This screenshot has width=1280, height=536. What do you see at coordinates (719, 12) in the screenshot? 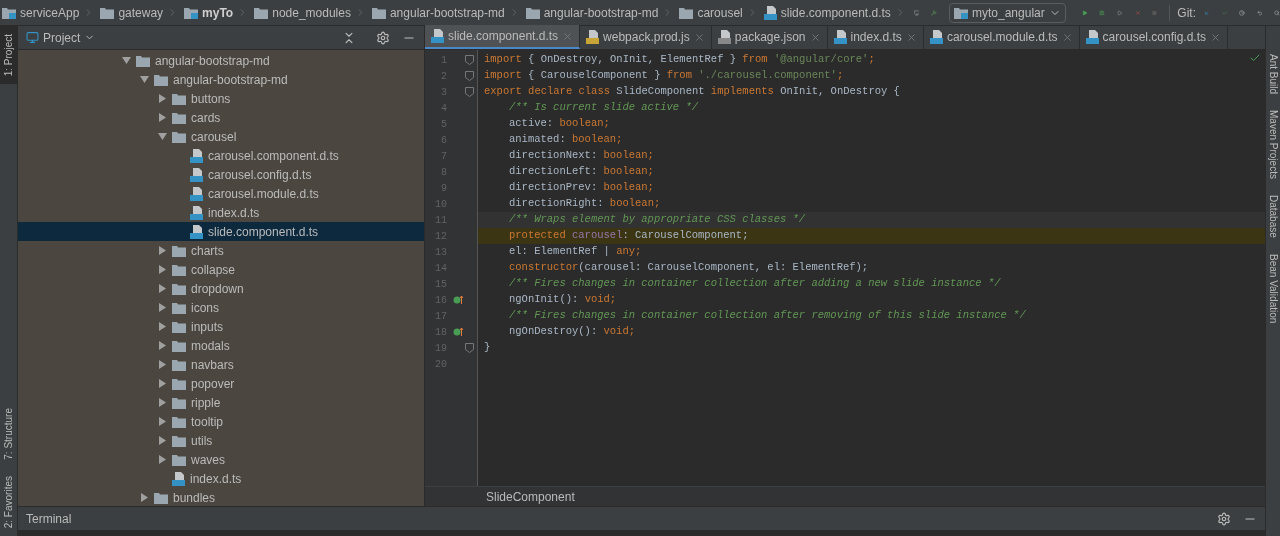
I see `breadcrumb-item: carousel` at bounding box center [719, 12].